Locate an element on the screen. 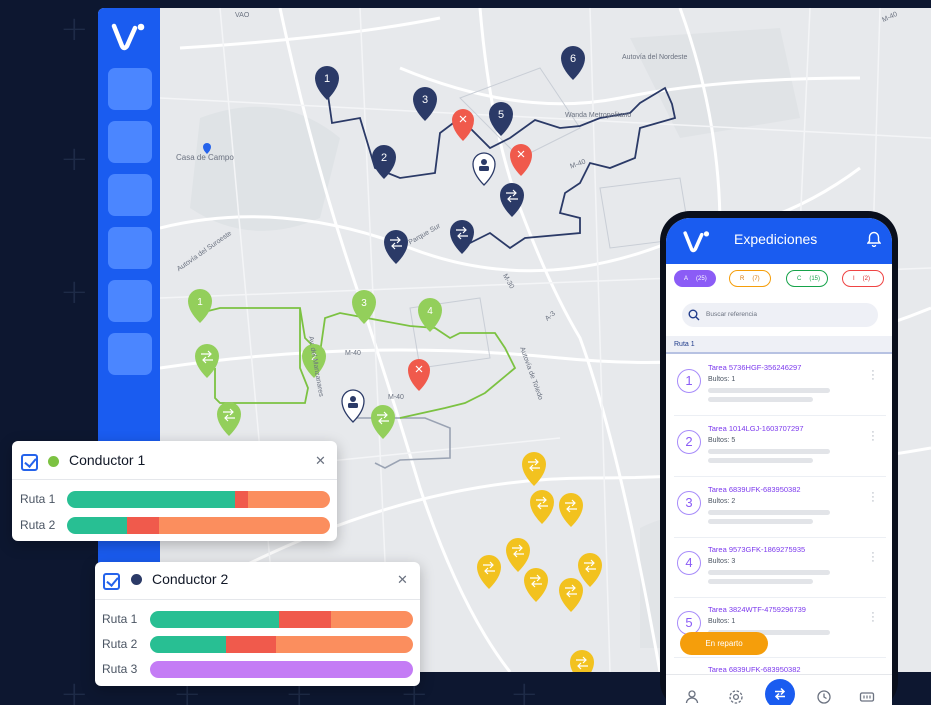 Image resolution: width=931 pixels, height=705 pixels. task-bultos: Bultos: 3 is located at coordinates (722, 561).